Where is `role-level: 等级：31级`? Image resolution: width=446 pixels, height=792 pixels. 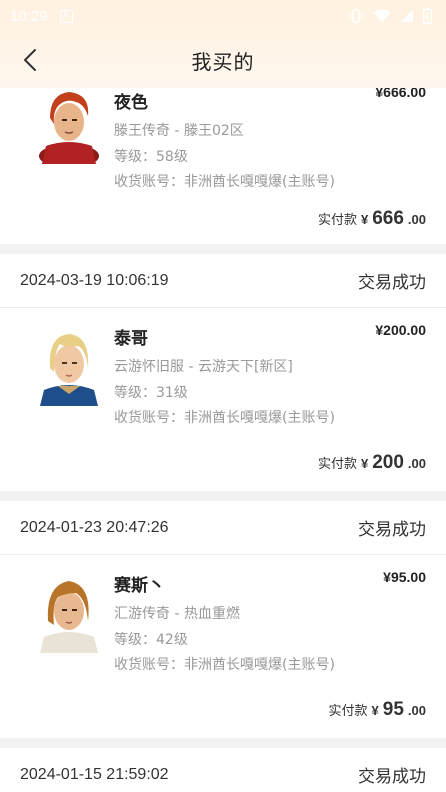 role-level: 等级：31级 is located at coordinates (151, 393).